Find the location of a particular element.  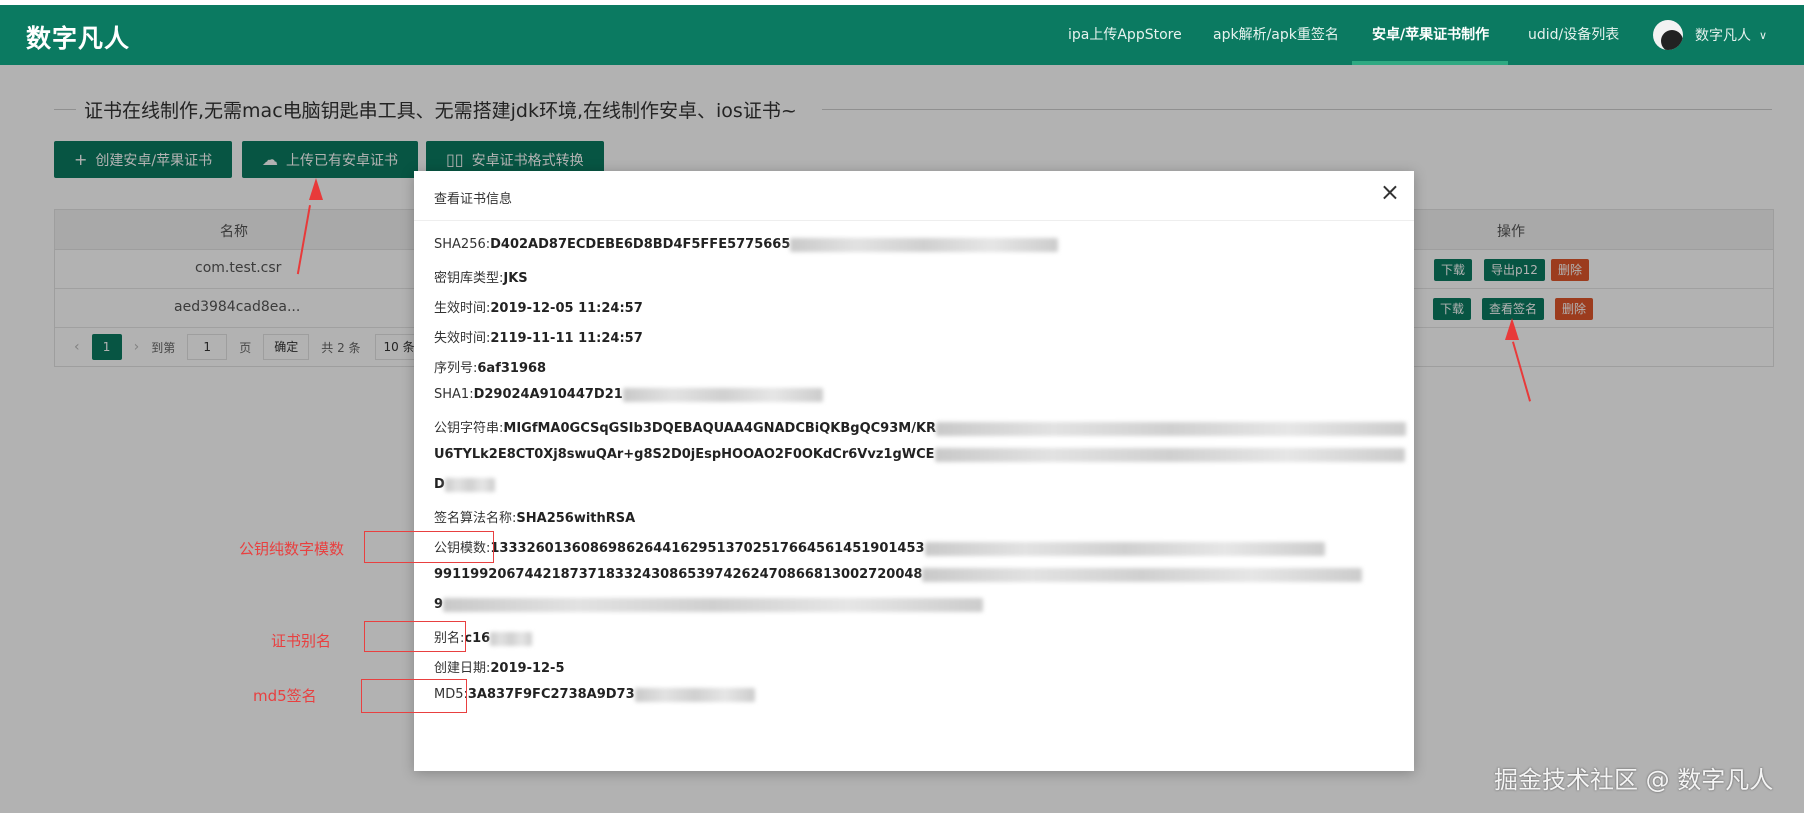

info-store-type: 密钥库类型:JKS is located at coordinates (481, 276).